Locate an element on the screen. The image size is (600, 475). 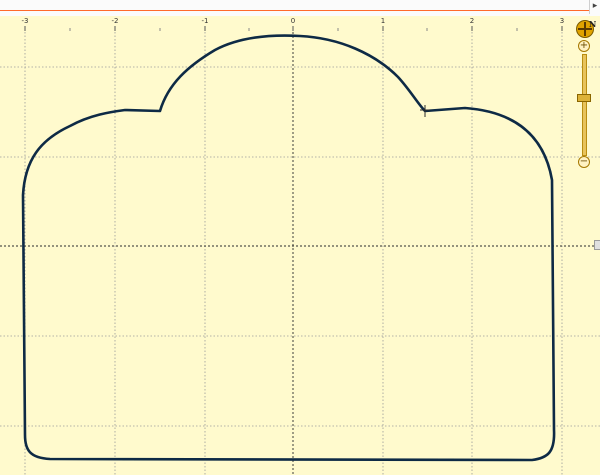
zoom-control: N + − is located at coordinates (586, 94).